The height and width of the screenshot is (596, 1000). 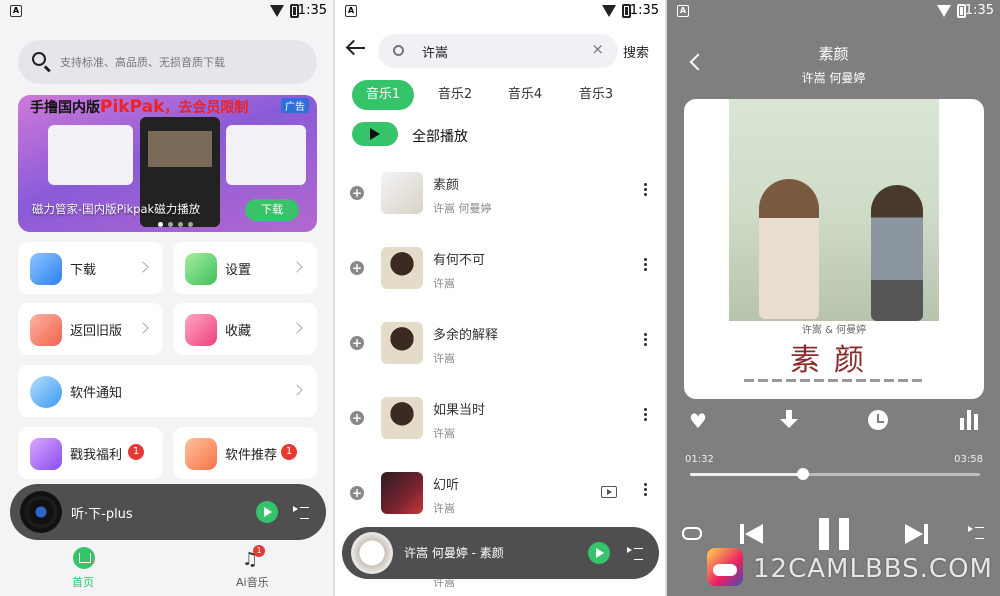 I want to click on tab-music4: 音乐4, so click(x=525, y=95).